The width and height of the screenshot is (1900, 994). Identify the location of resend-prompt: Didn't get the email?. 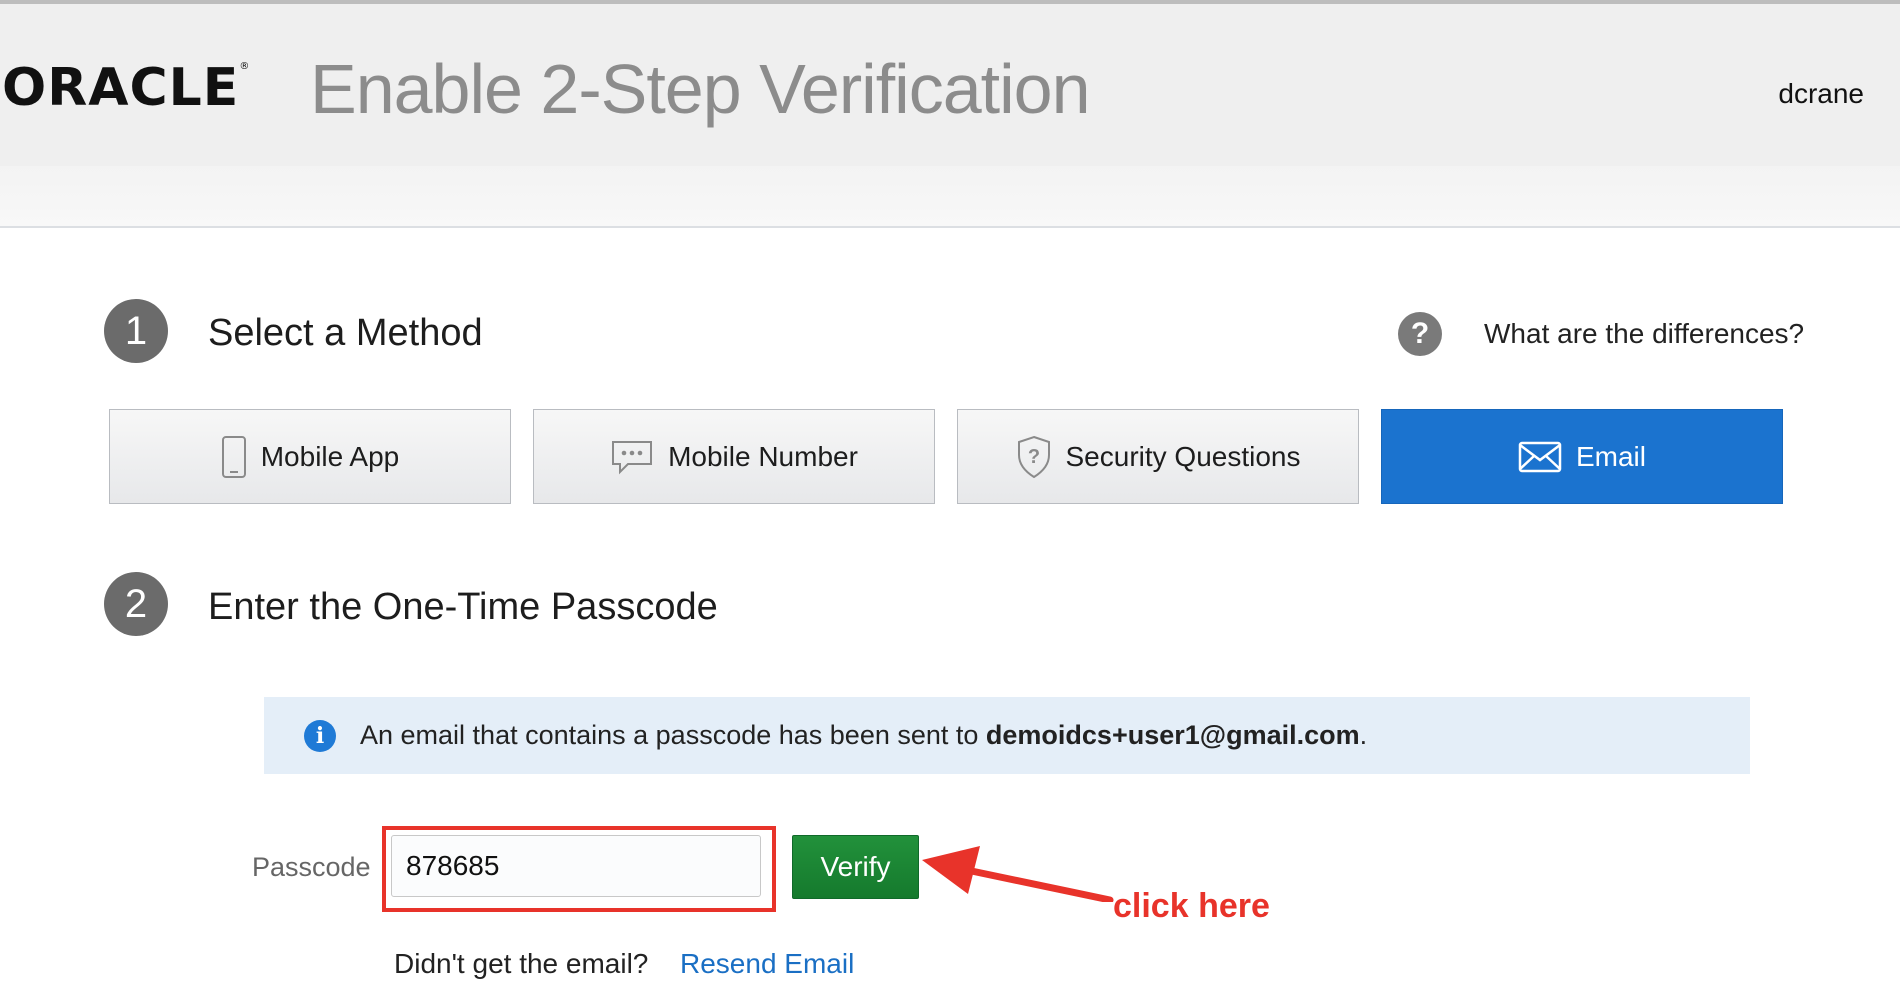
(521, 963).